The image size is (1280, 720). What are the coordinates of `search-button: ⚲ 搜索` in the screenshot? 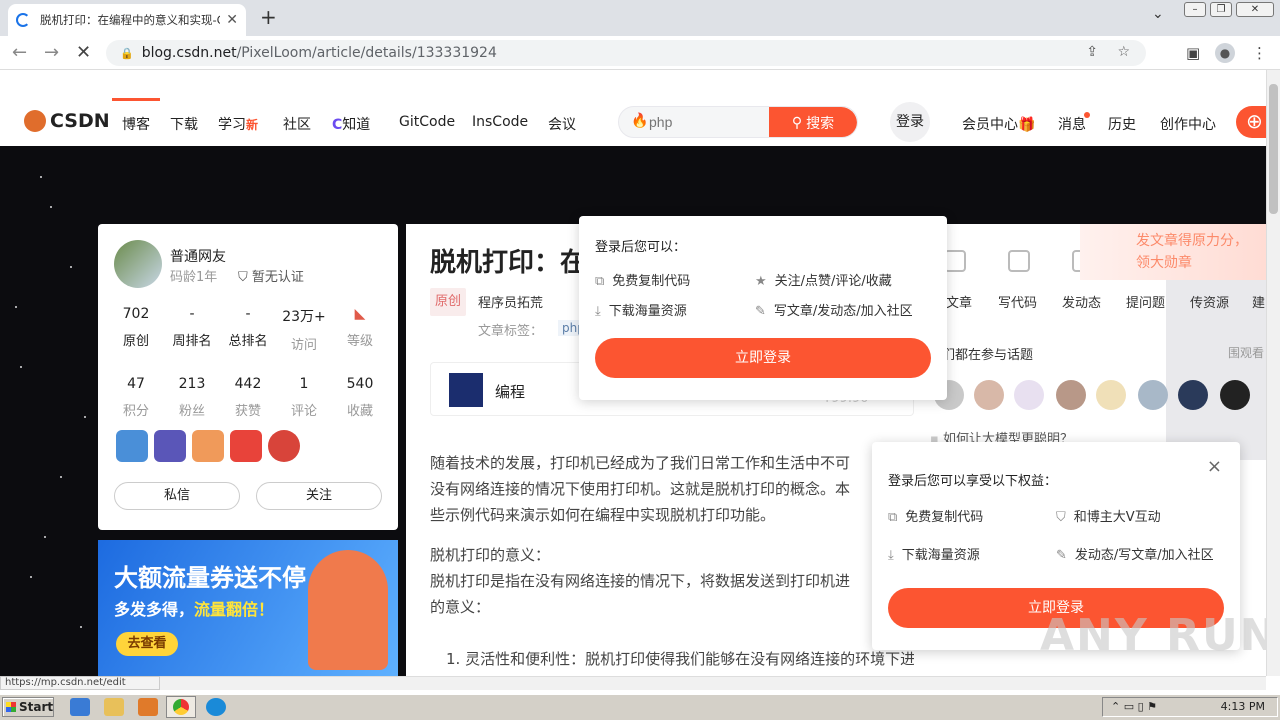 It's located at (813, 122).